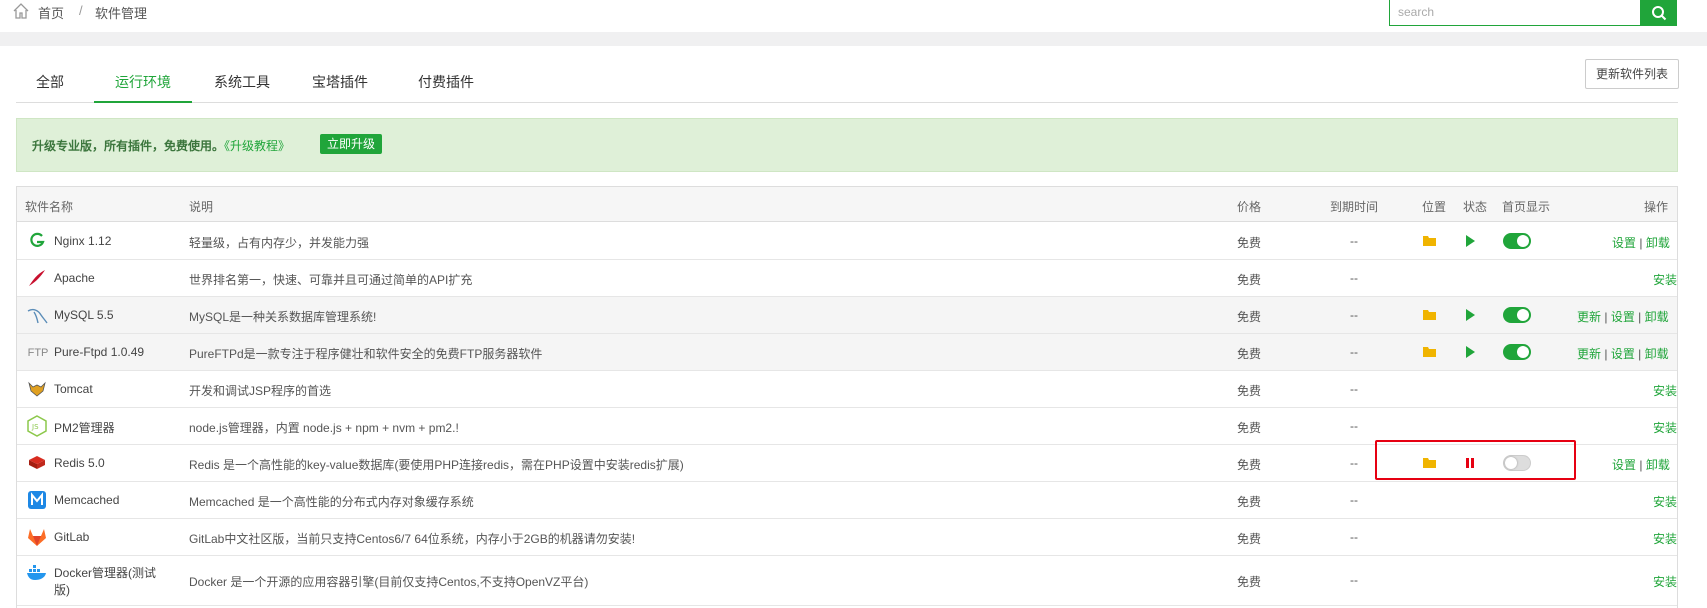 The height and width of the screenshot is (608, 1707). What do you see at coordinates (847, 241) in the screenshot?
I see `table-row: Nginx 1.12 轻量级，占有内存少，并发能力强 免费 -- 设置 | 卸载` at bounding box center [847, 241].